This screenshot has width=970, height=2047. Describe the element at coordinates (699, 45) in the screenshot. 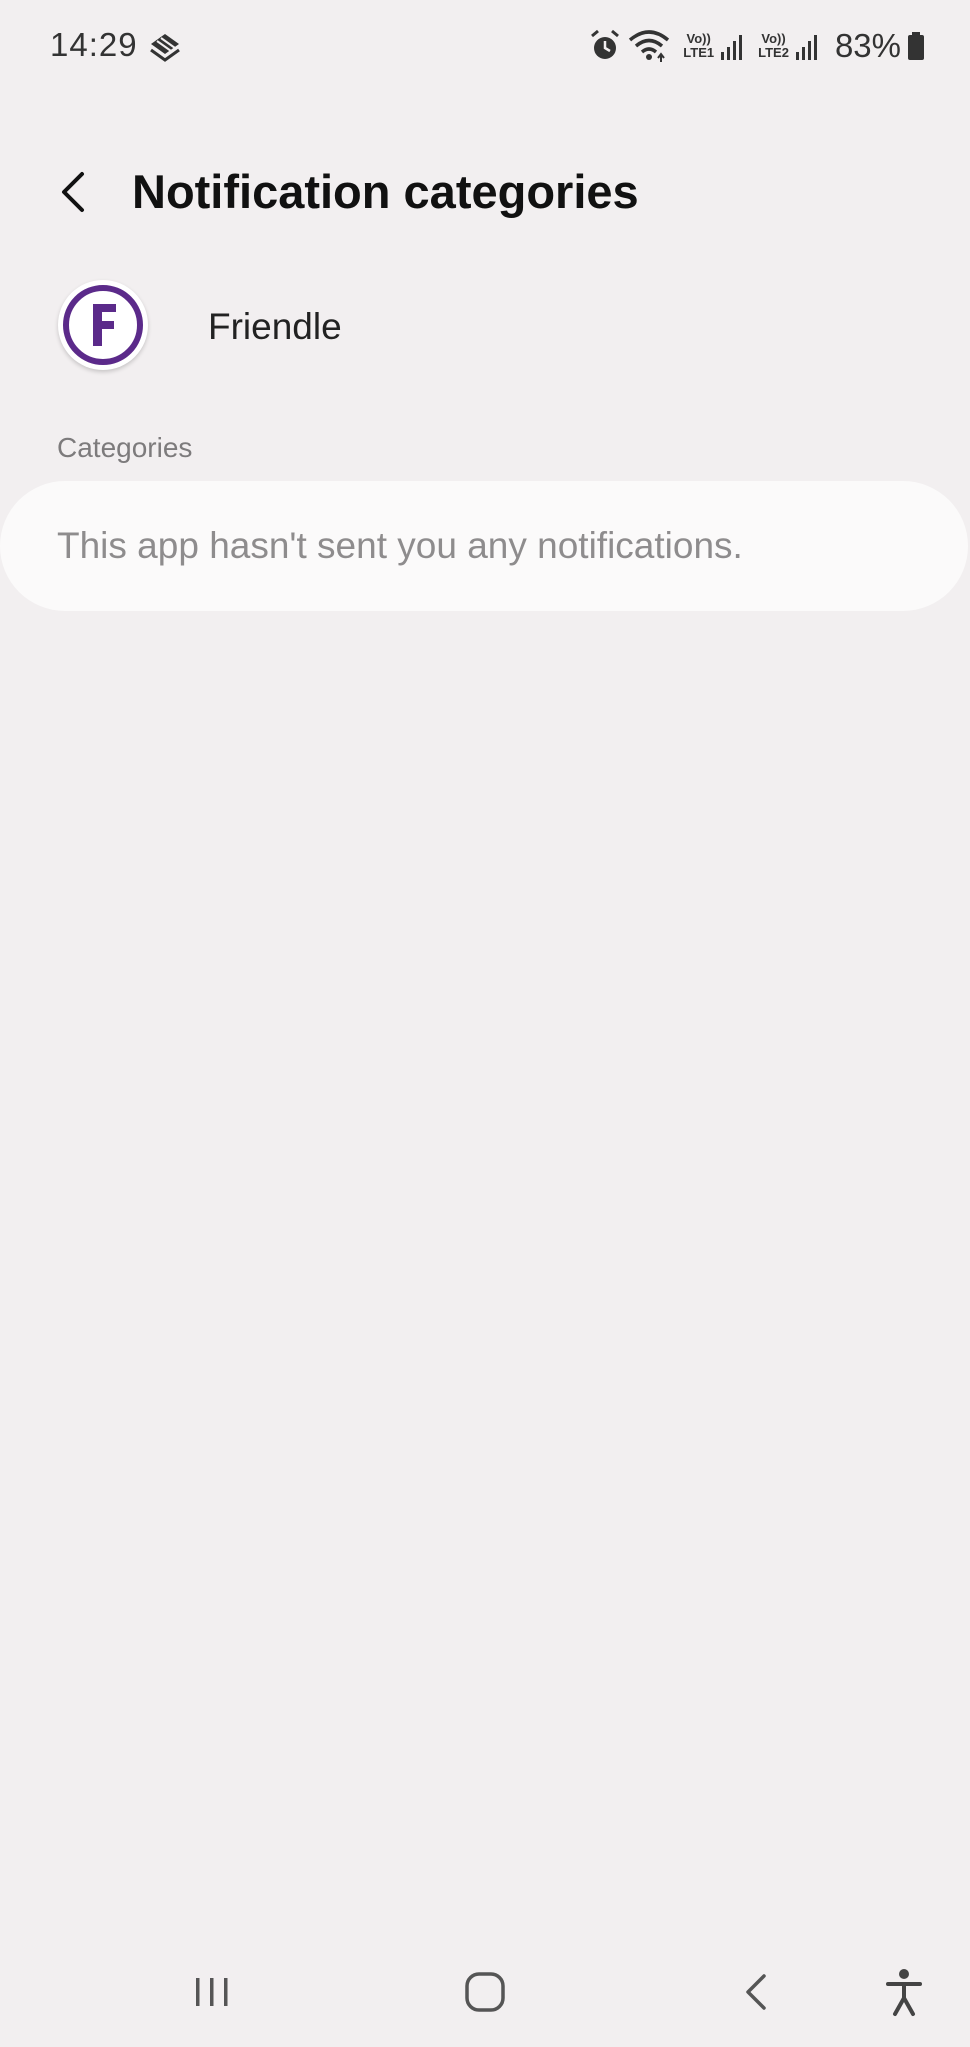

I see `sim1-lte-label: Vo)) LTE1` at that location.